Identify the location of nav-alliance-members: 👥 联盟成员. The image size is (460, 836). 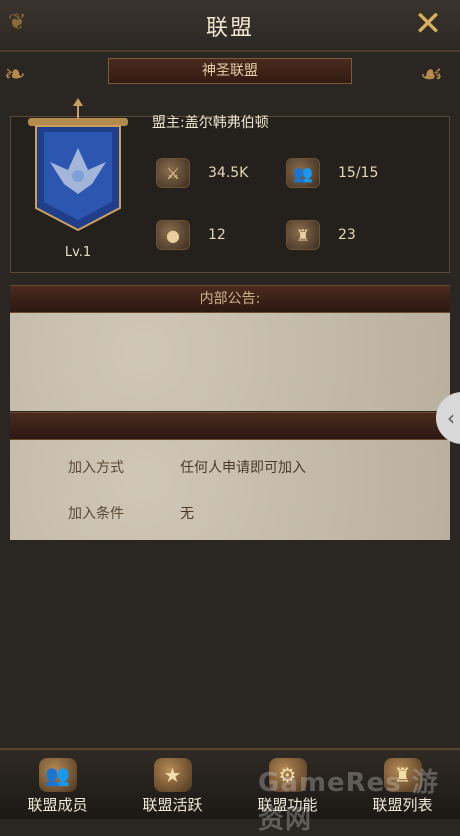
(57, 784).